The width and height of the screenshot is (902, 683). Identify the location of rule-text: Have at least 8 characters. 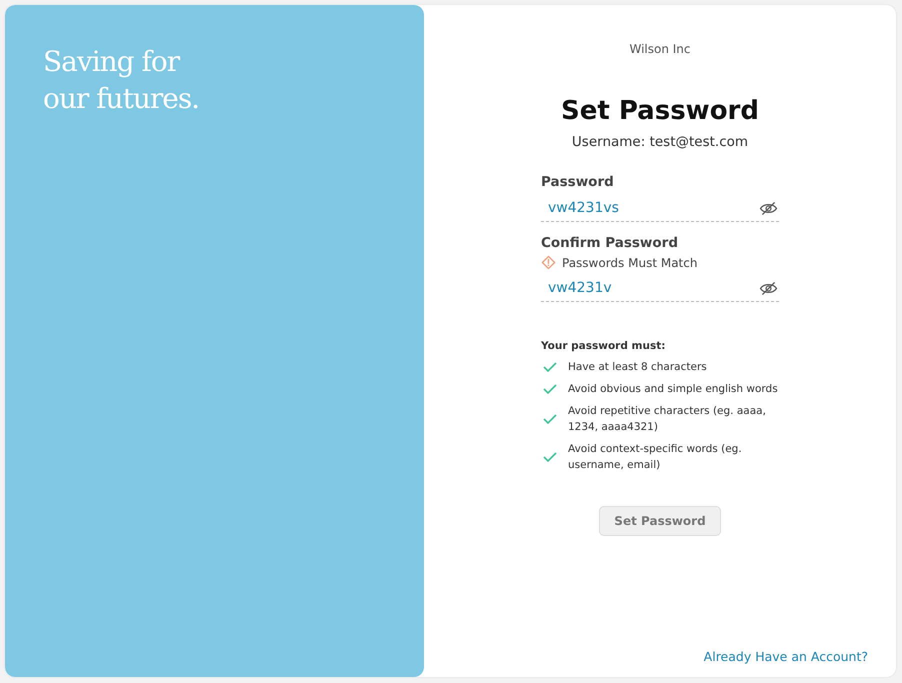
(637, 367).